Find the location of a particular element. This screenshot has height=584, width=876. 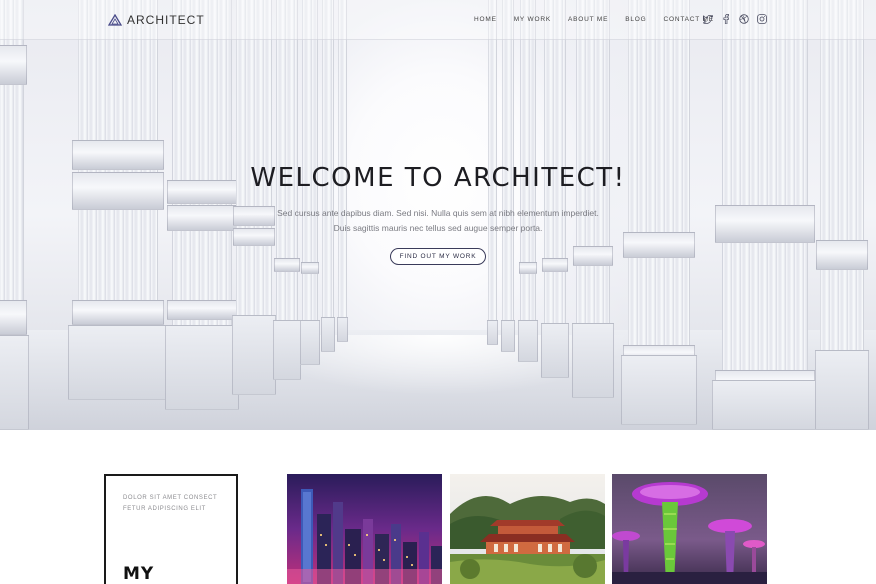

supertree-grove-photo is located at coordinates (689, 529).